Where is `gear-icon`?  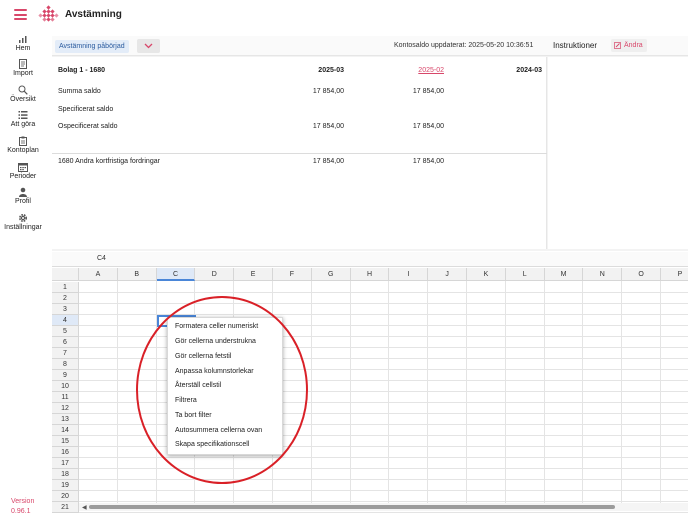 gear-icon is located at coordinates (23, 218).